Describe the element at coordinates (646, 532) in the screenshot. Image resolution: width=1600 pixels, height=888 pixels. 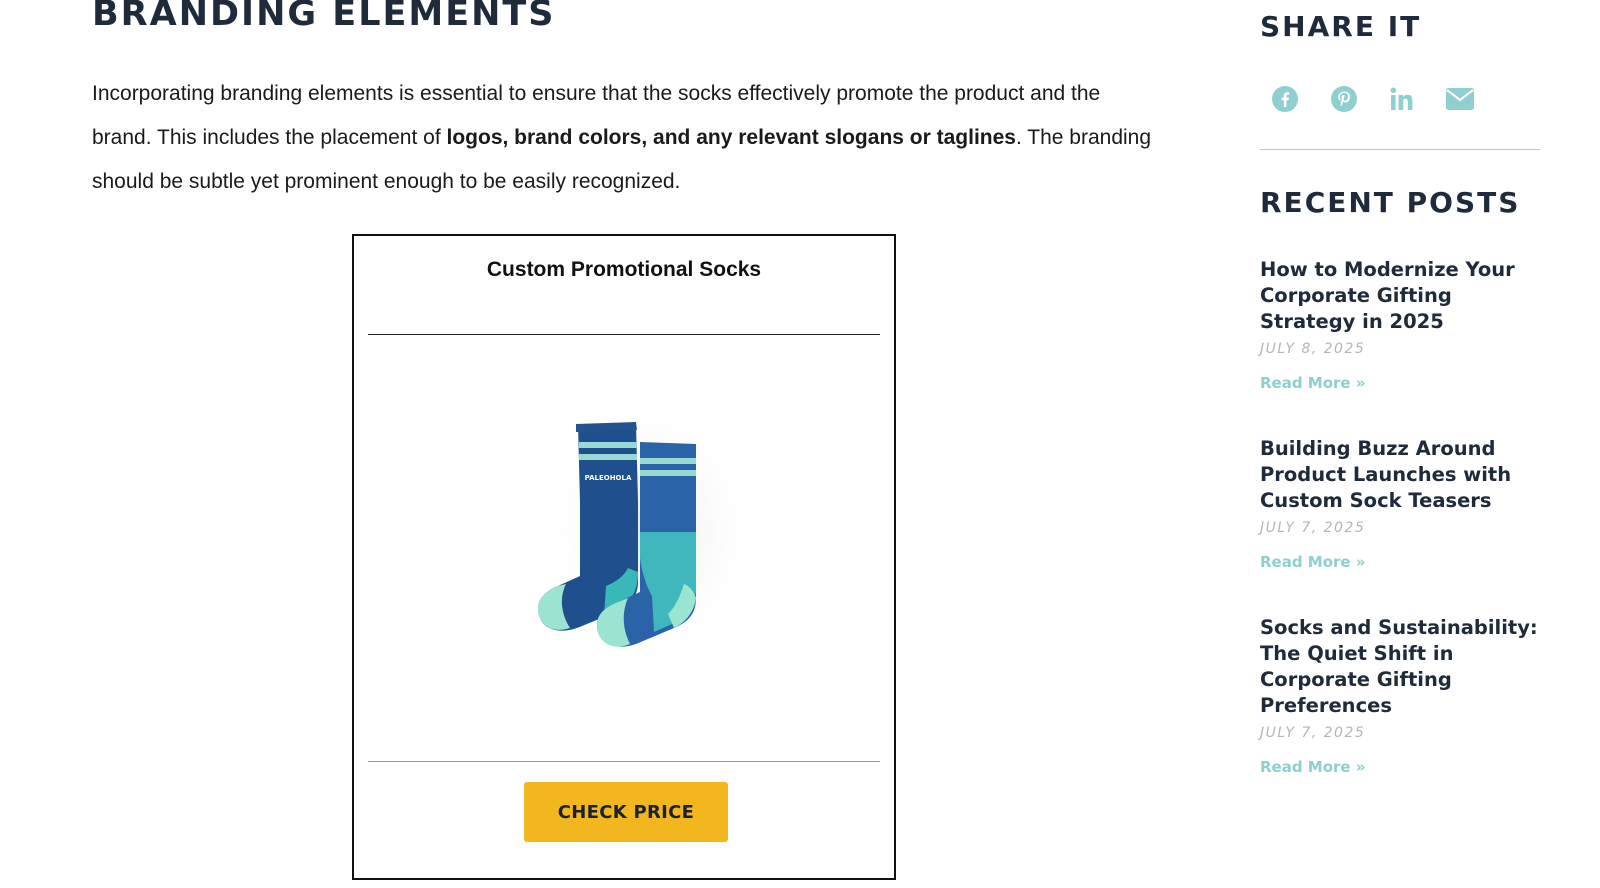
I see `product-image-socks: PALEOHOLA` at that location.